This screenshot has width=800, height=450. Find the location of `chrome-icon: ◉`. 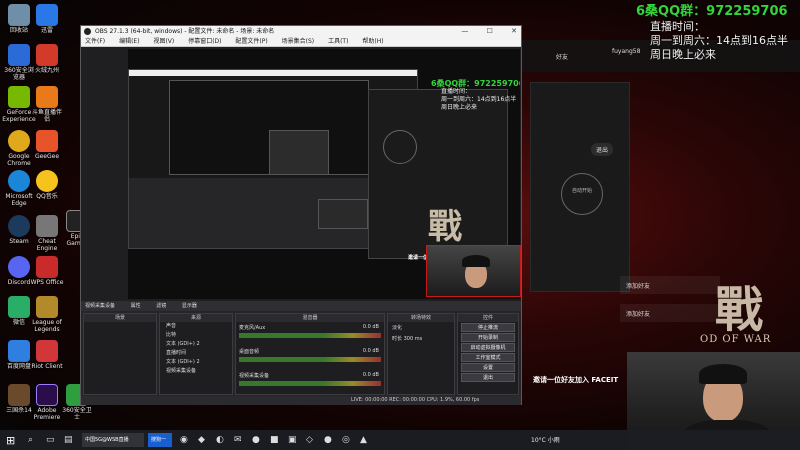

chrome-icon: ◉ is located at coordinates (184, 440).